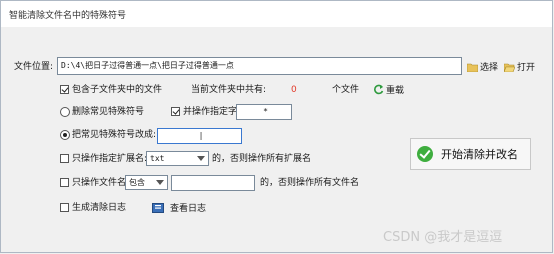 Image resolution: width=554 pixels, height=254 pixels. Describe the element at coordinates (99, 183) in the screenshot. I see `only-name-label: 只操作文件名` at that location.